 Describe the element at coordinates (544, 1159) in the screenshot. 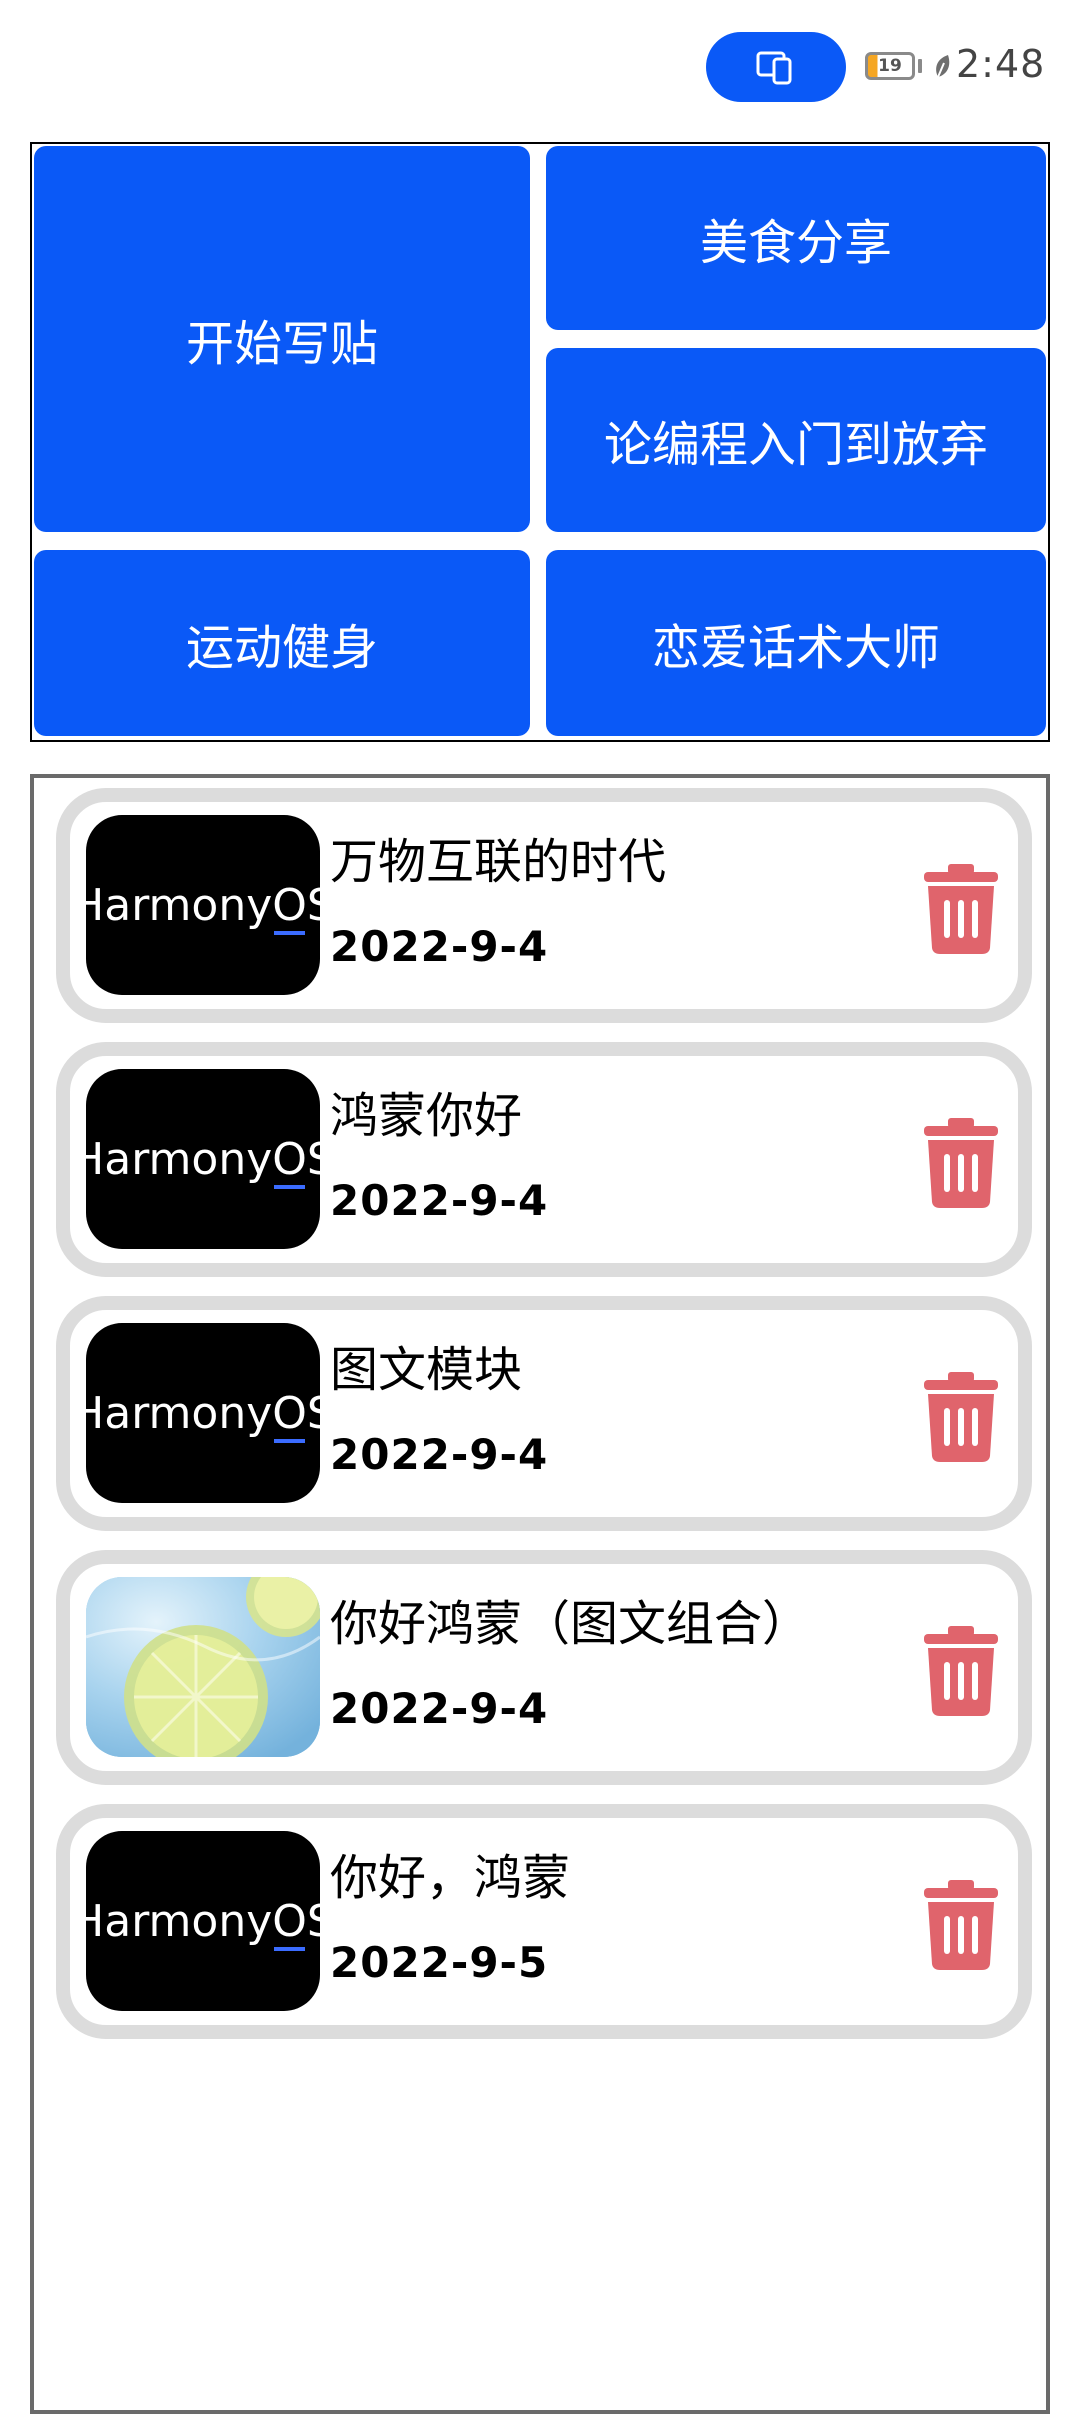

I see `list-item: HarmonyOS 鸿蒙你好 2022-9-4` at that location.